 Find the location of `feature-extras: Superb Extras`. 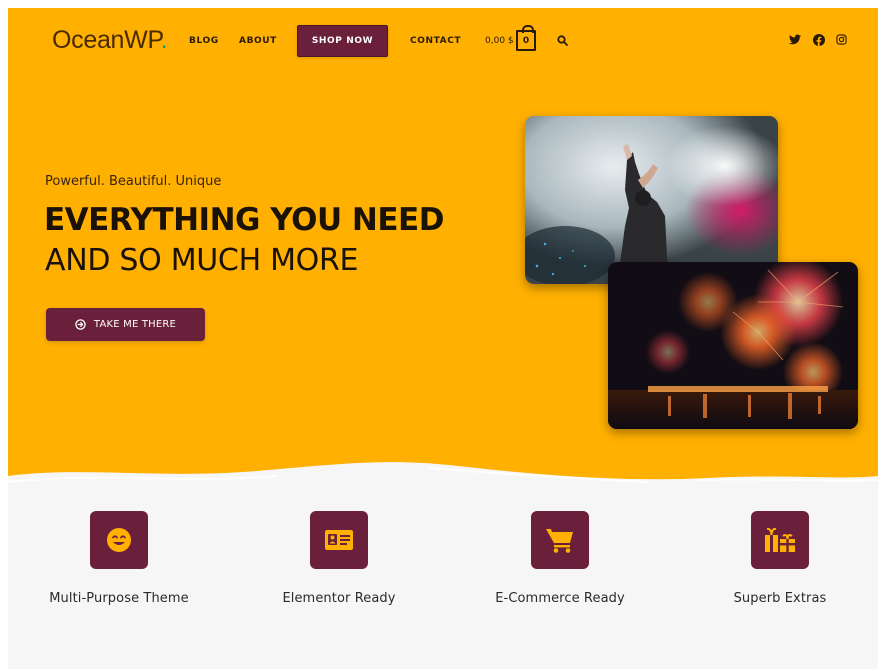

feature-extras: Superb Extras is located at coordinates (779, 558).